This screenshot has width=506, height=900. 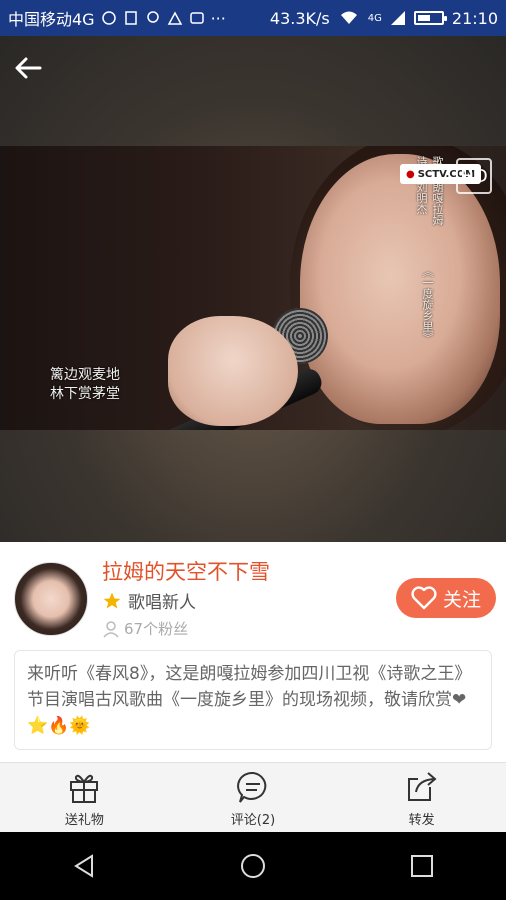 I want to click on heart-icon, so click(x=424, y=598).